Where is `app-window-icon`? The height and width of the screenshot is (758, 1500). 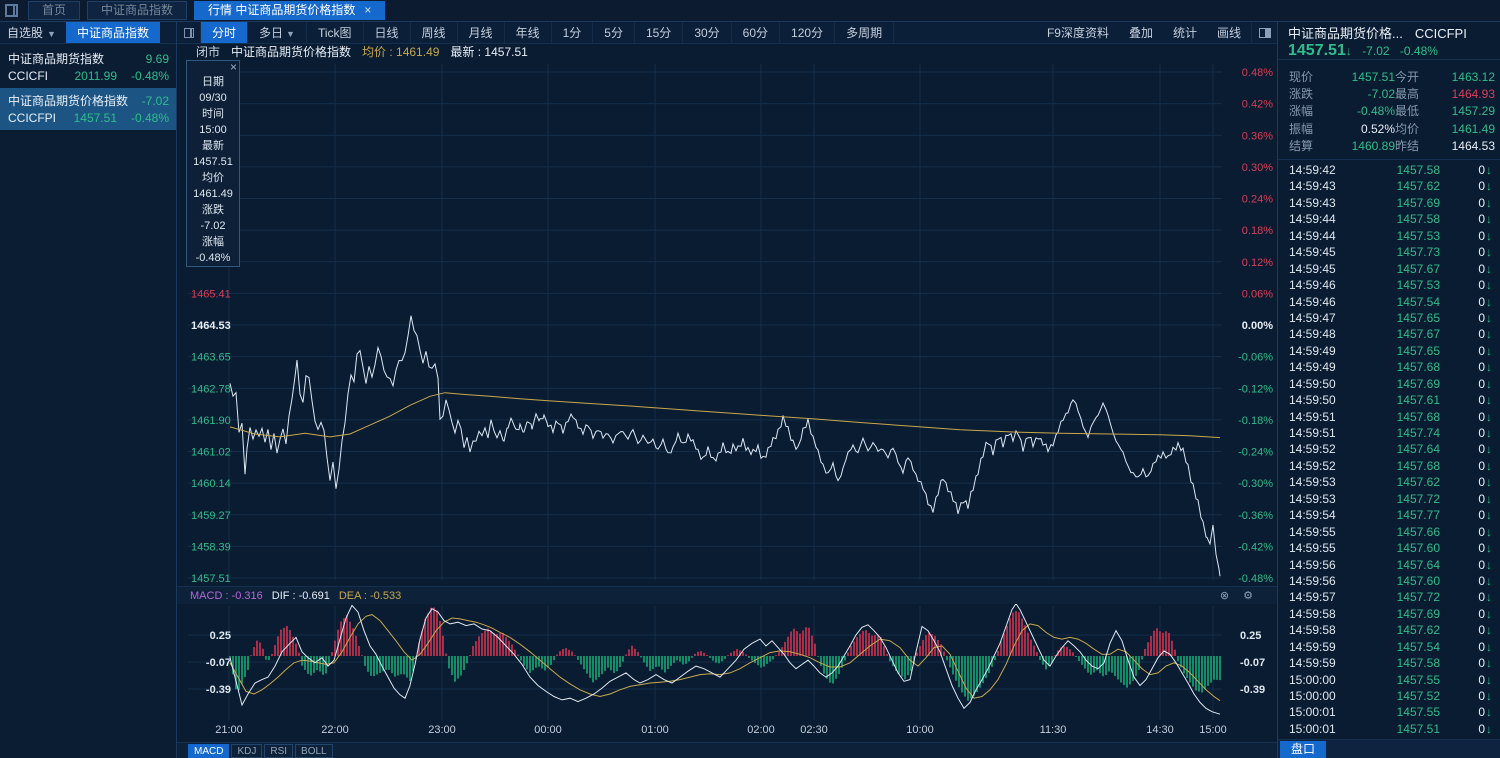
app-window-icon is located at coordinates (11, 10).